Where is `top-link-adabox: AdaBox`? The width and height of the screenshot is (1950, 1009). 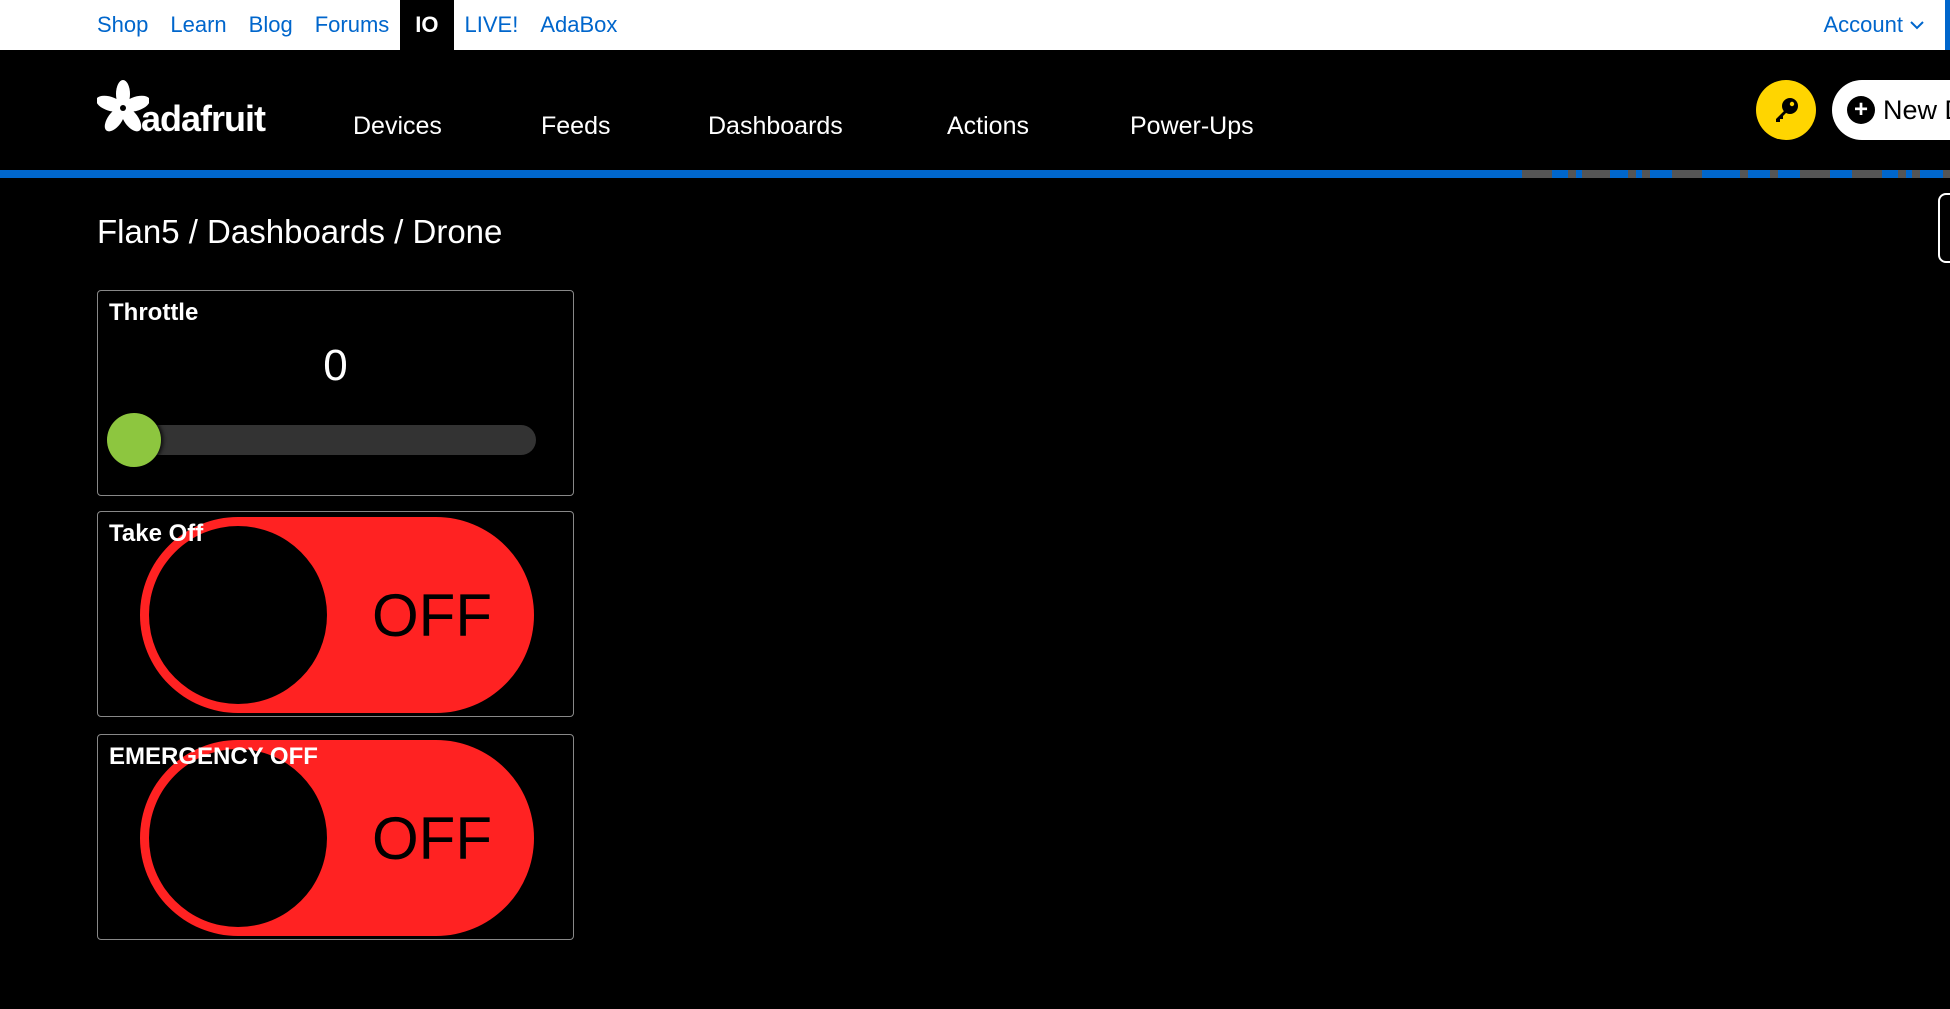 top-link-adabox: AdaBox is located at coordinates (578, 25).